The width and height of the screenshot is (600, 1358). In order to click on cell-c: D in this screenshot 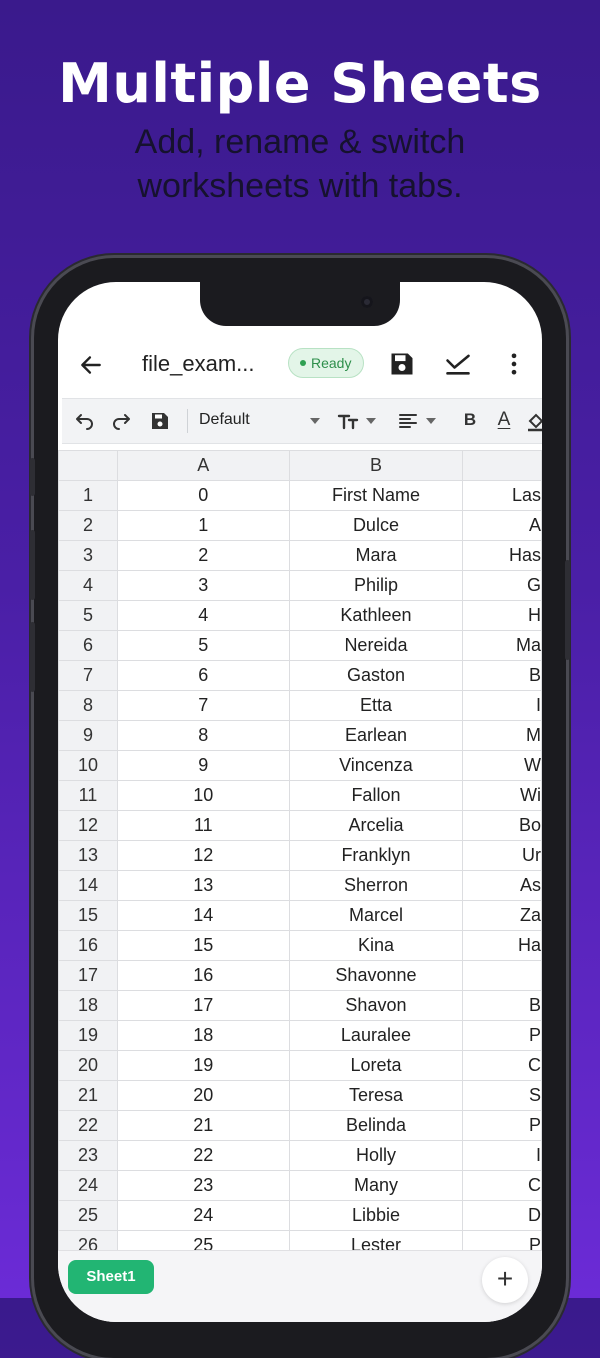, I will do `click(502, 1215)`.